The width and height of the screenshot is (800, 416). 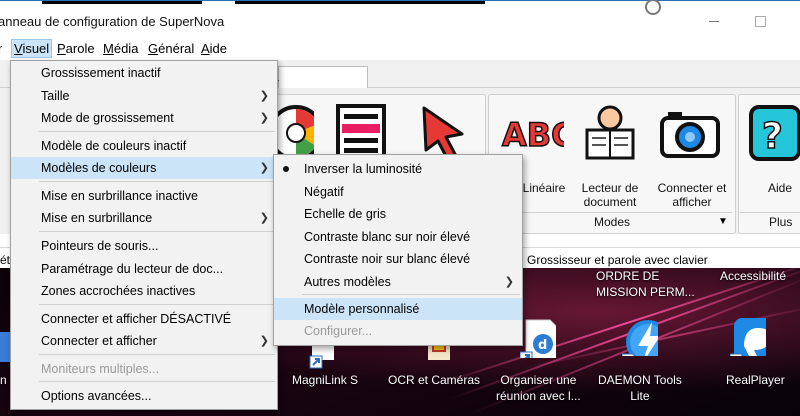 I want to click on menu-surbrillance-inactive: Mise en surbrillance inactive, so click(x=144, y=196).